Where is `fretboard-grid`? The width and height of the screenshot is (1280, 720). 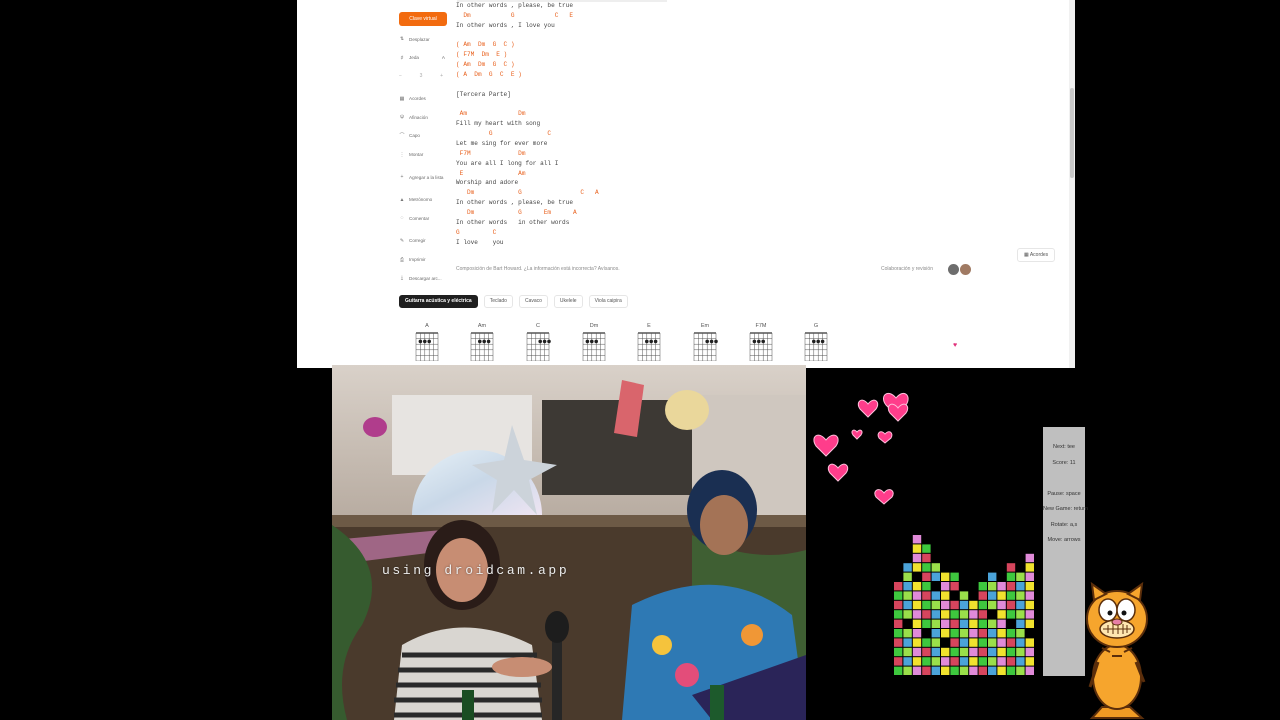
fretboard-grid is located at coordinates (649, 347).